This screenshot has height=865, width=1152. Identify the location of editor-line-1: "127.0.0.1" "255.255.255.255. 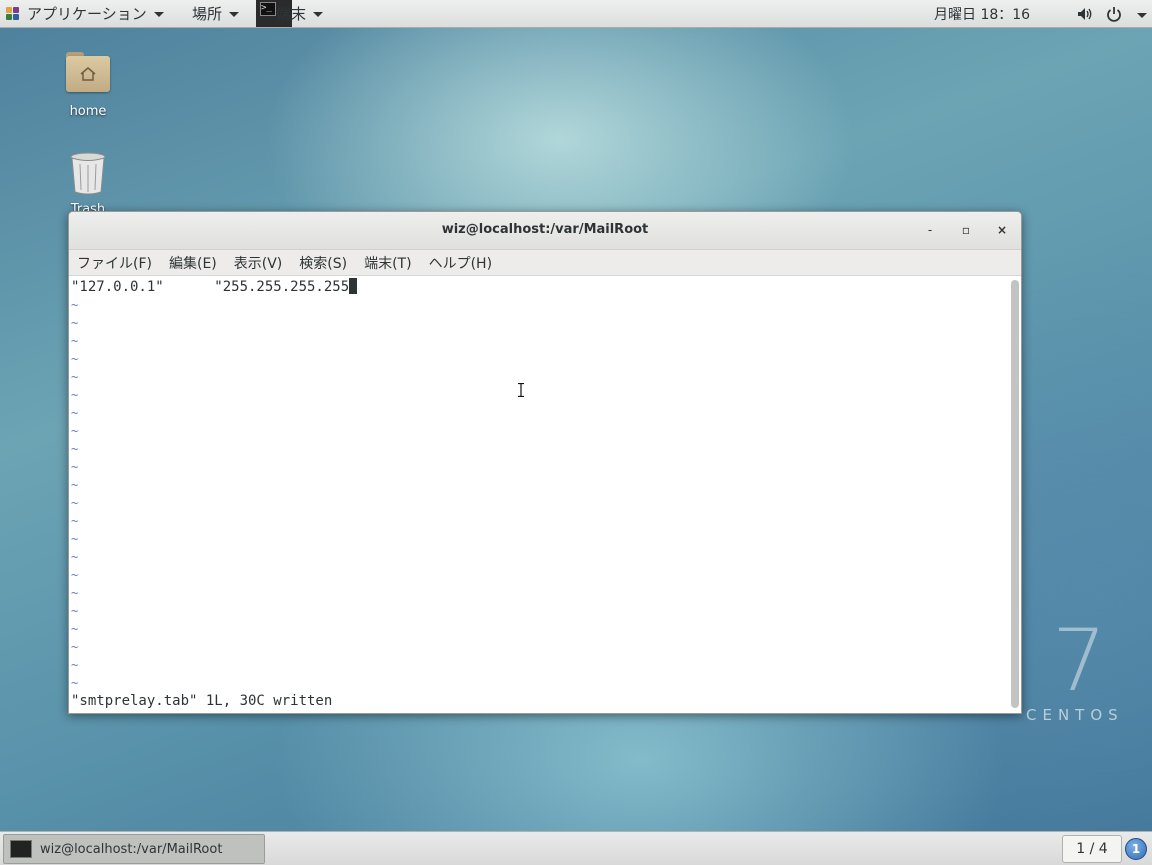
(214, 287).